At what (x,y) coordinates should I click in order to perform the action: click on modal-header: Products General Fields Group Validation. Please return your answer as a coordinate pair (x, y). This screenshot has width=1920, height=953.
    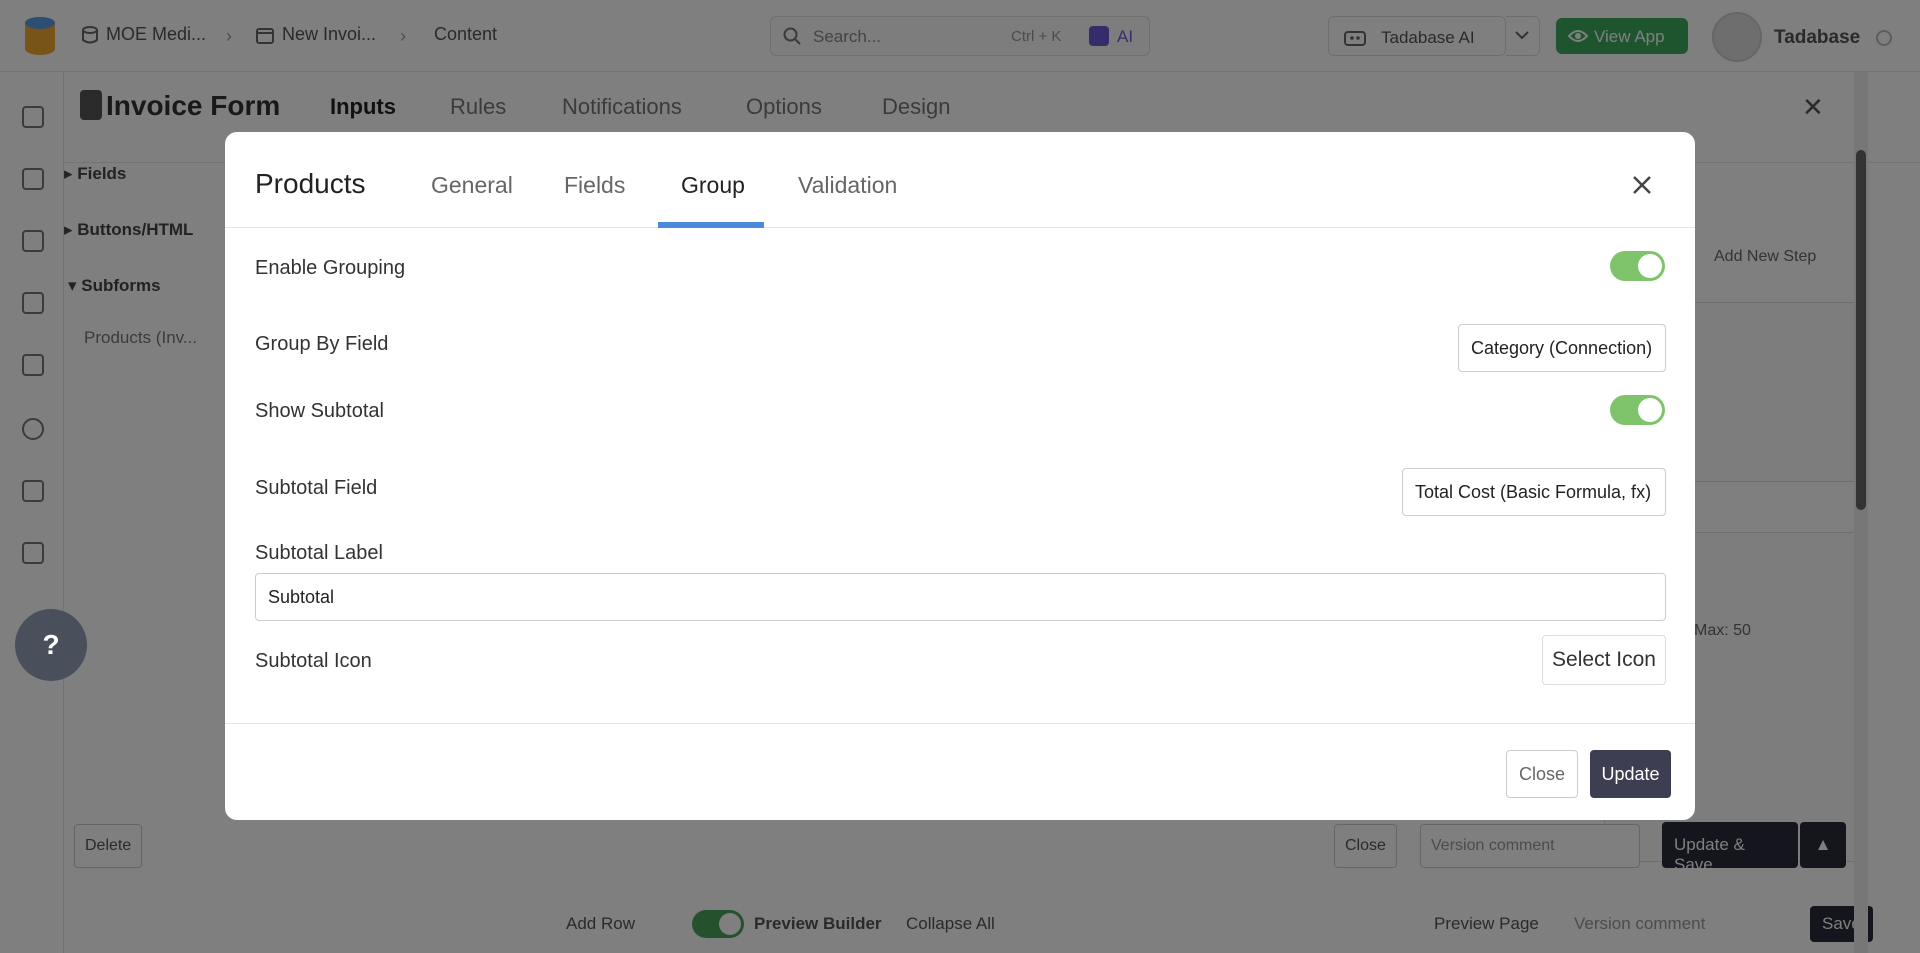
    Looking at the image, I should click on (960, 180).